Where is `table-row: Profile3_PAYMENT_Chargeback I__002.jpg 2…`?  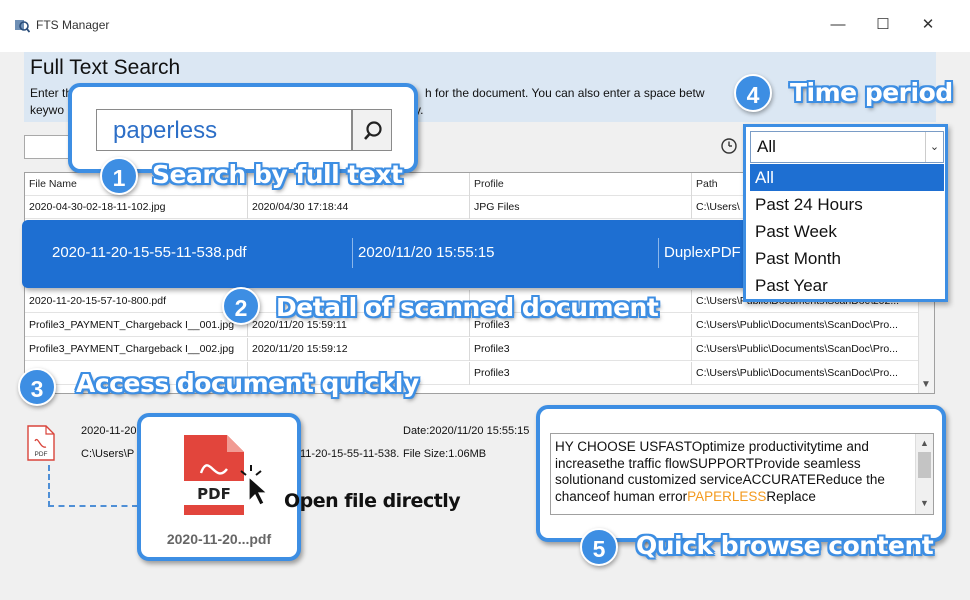
table-row: Profile3_PAYMENT_Chargeback I__002.jpg 2… is located at coordinates (472, 349).